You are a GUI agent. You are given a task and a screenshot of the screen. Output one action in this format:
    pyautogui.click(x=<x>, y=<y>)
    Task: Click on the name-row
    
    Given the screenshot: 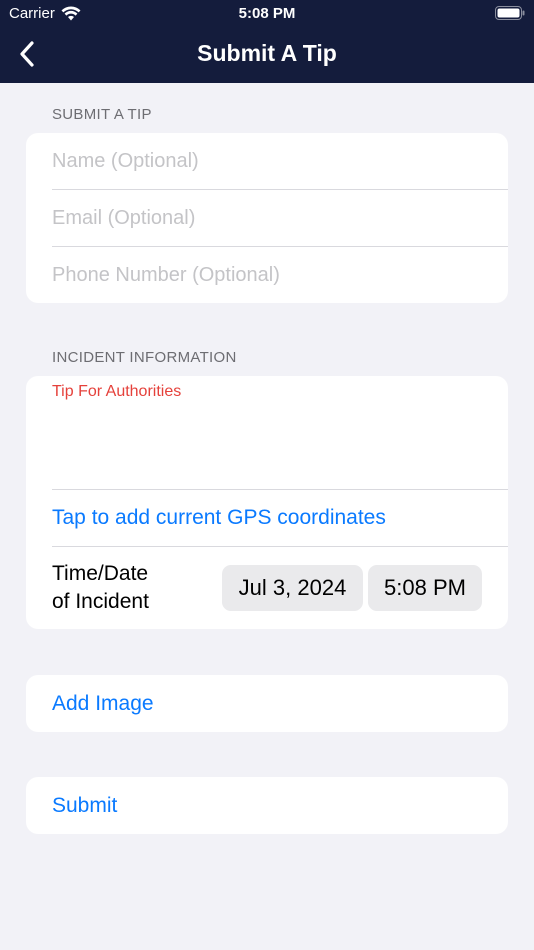 What is the action you would take?
    pyautogui.click(x=280, y=161)
    